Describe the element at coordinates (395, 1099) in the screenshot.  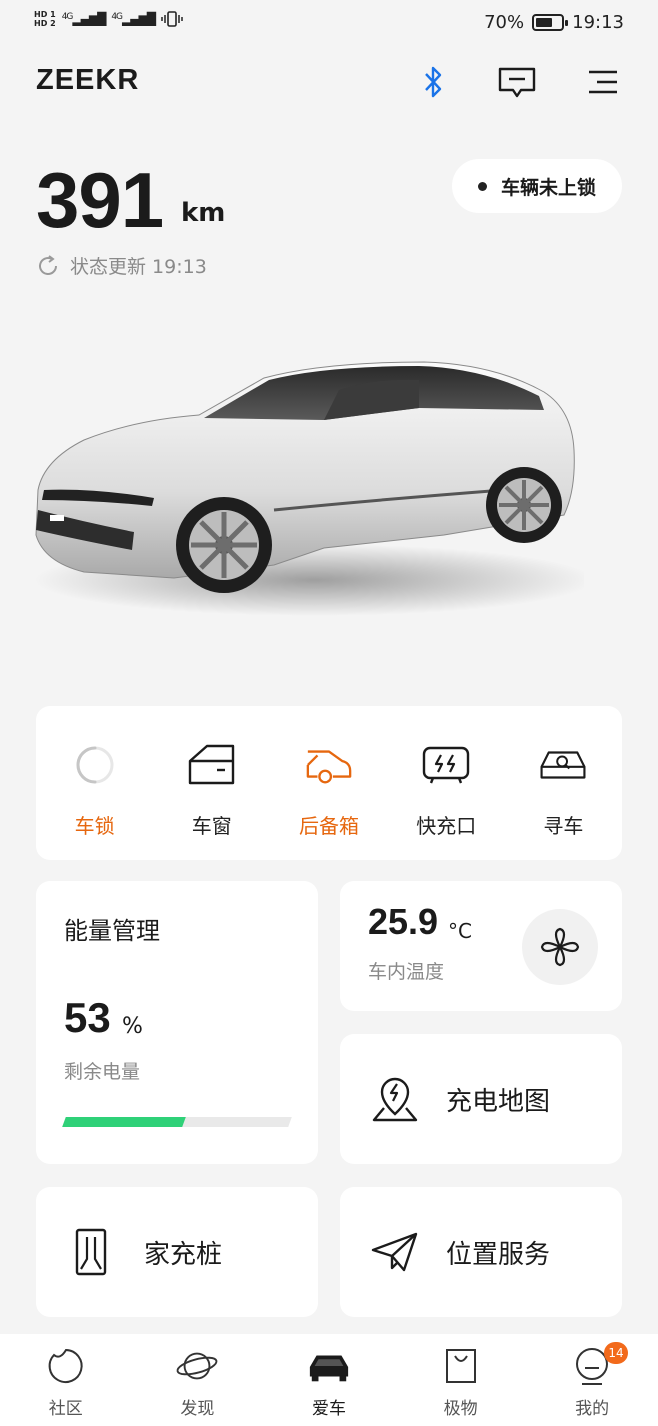
I see `charge-map-icon` at that location.